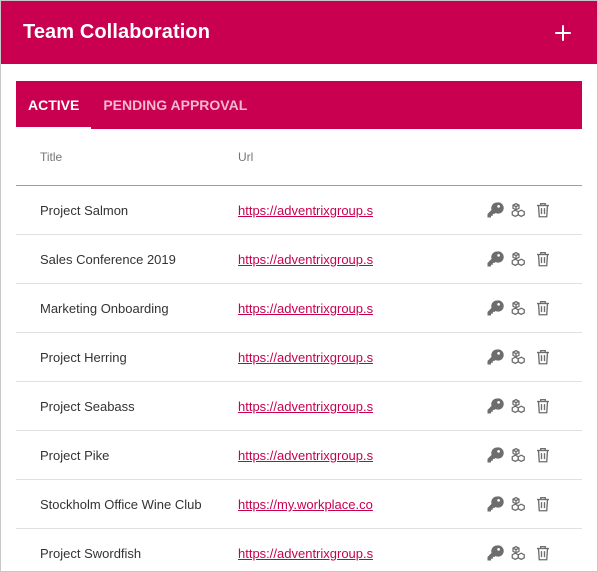 The width and height of the screenshot is (598, 572). I want to click on row-title: Stockholm Office Wine Club, so click(121, 504).